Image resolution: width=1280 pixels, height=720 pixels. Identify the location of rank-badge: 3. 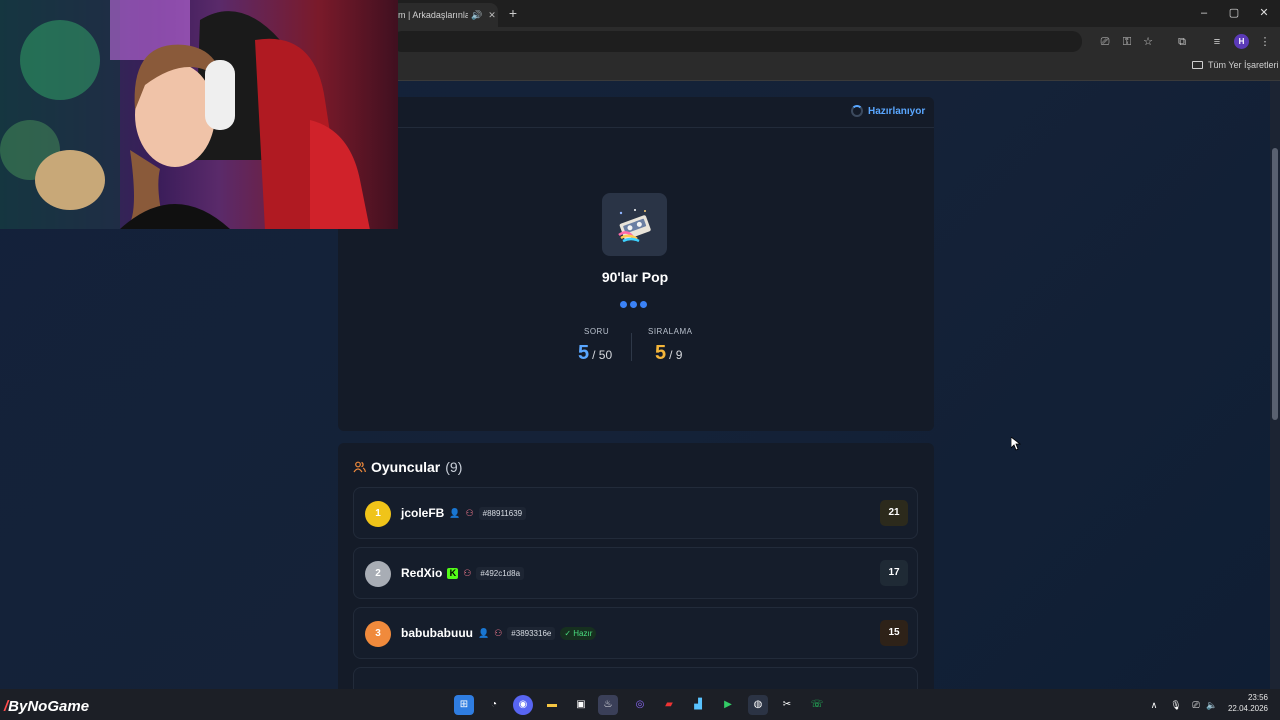
(378, 634).